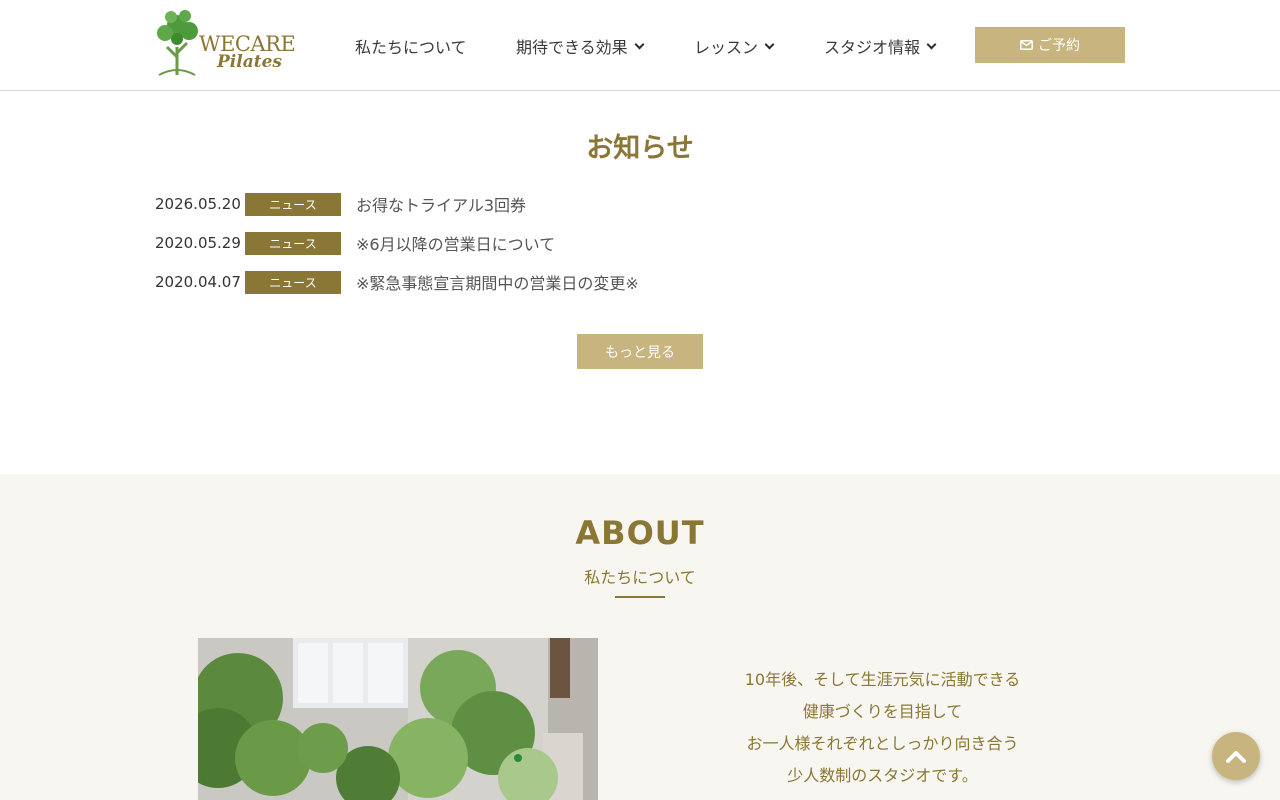 The height and width of the screenshot is (800, 1280). Describe the element at coordinates (882, 775) in the screenshot. I see `about-copy-line: 少人数制のスタジオです。` at that location.